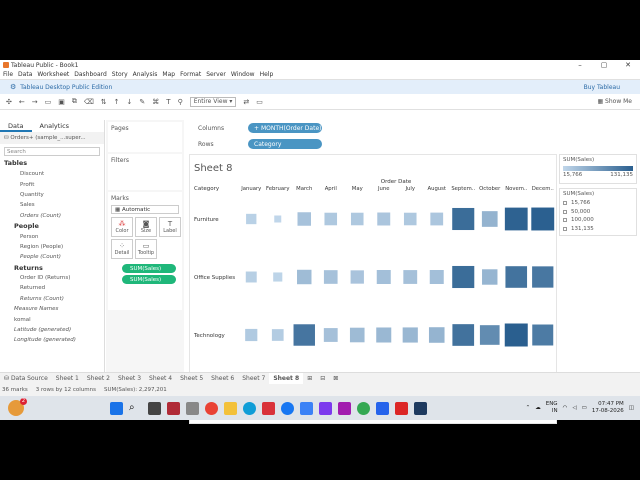  What do you see at coordinates (246, 102) in the screenshot?
I see `swap-rows-icon: ⇄` at bounding box center [246, 102].